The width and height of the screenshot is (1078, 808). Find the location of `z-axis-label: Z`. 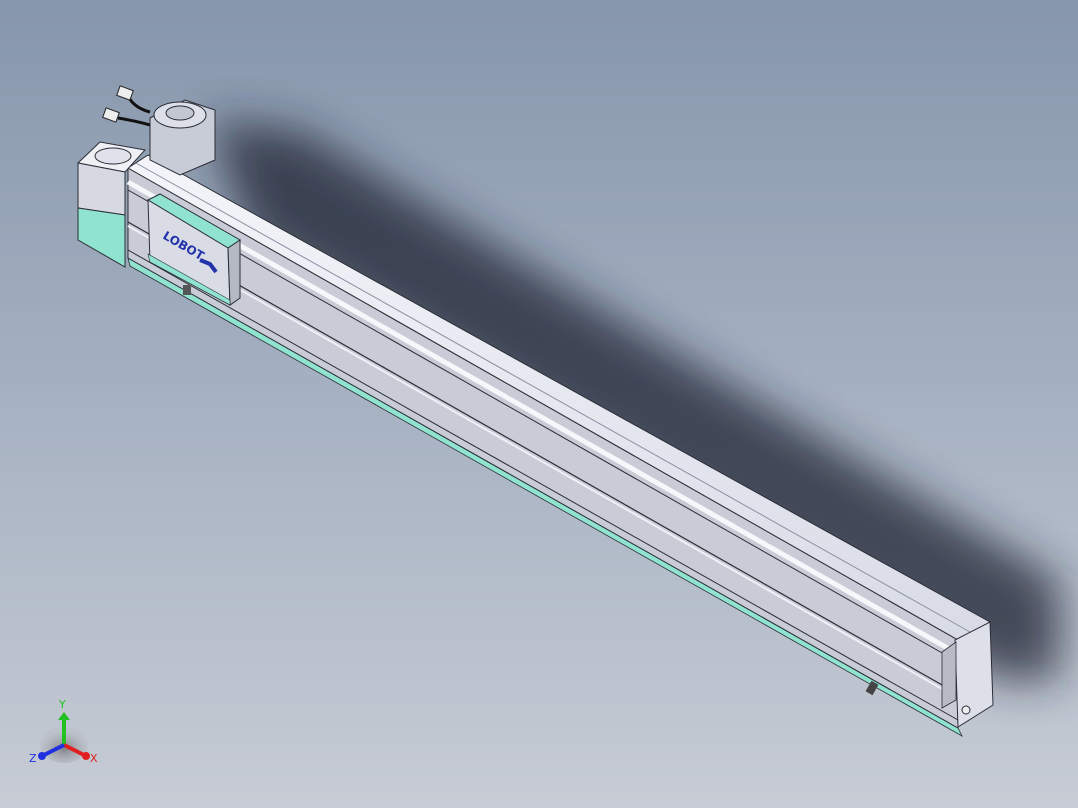

z-axis-label: Z is located at coordinates (33, 758).